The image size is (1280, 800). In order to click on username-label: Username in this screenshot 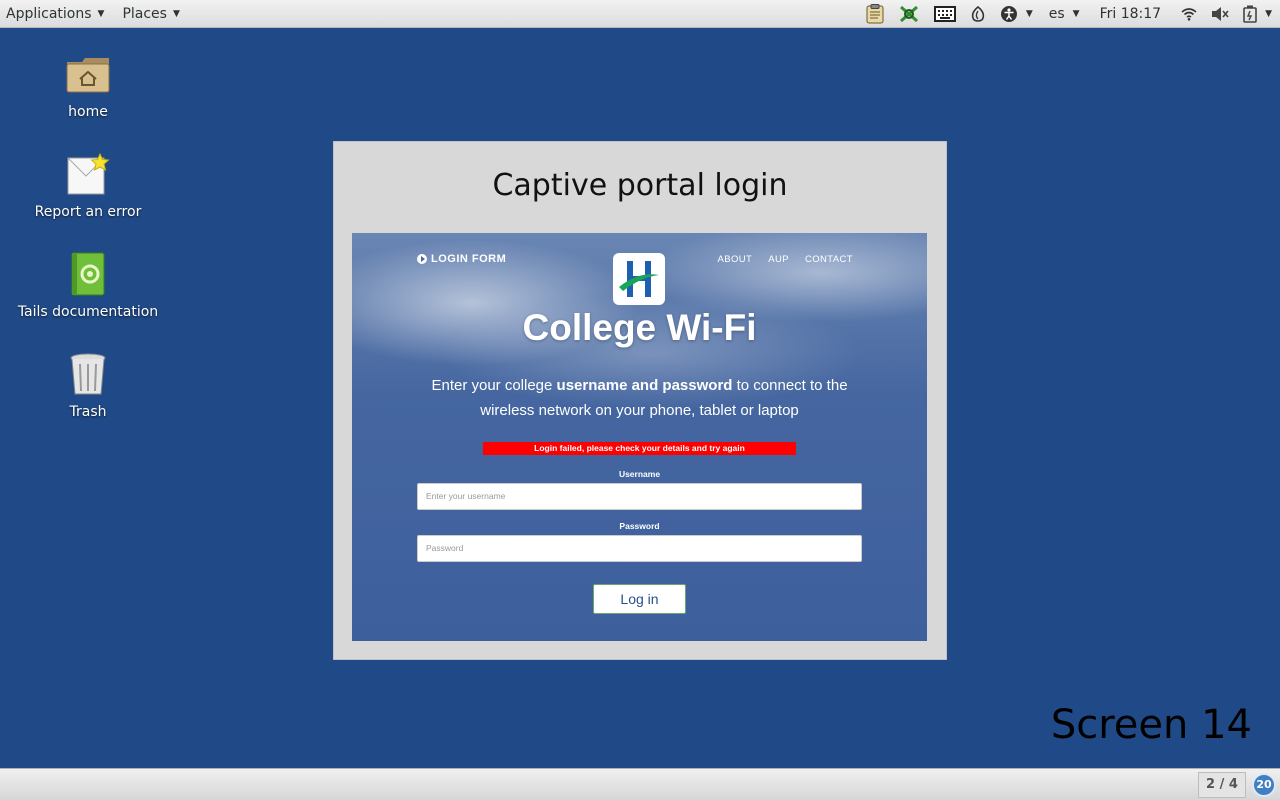, I will do `click(639, 474)`.